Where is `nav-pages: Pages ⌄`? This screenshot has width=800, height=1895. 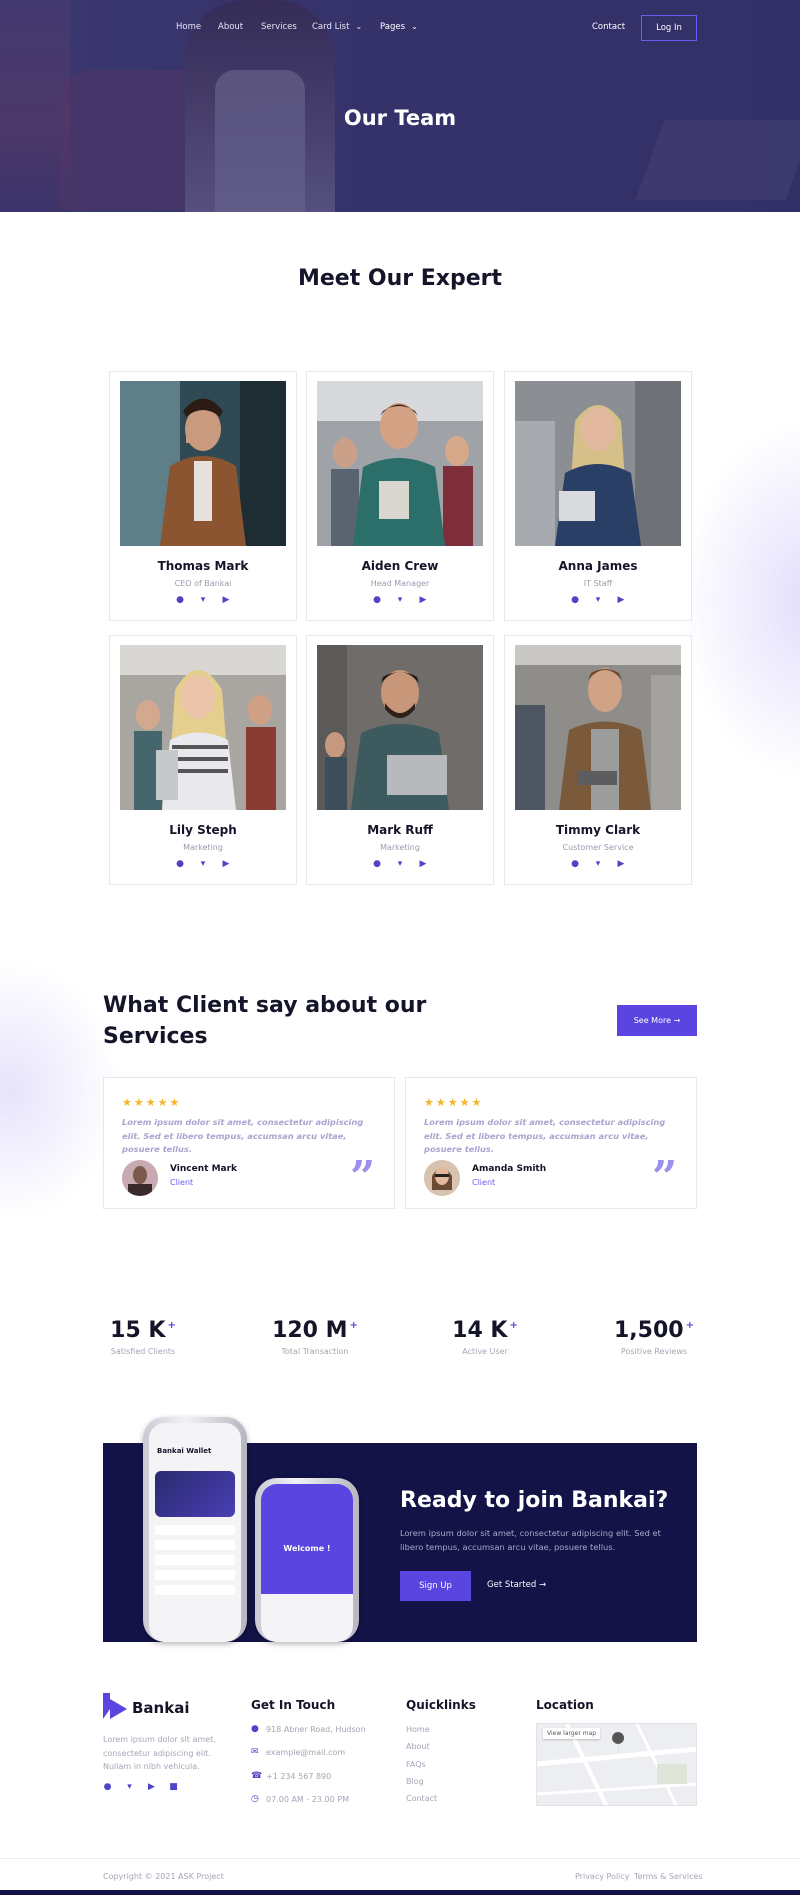 nav-pages: Pages ⌄ is located at coordinates (399, 27).